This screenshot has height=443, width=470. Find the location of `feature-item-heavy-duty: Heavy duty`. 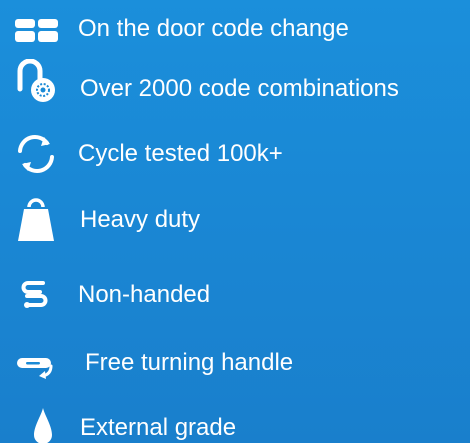

feature-item-heavy-duty: Heavy duty is located at coordinates (235, 220).